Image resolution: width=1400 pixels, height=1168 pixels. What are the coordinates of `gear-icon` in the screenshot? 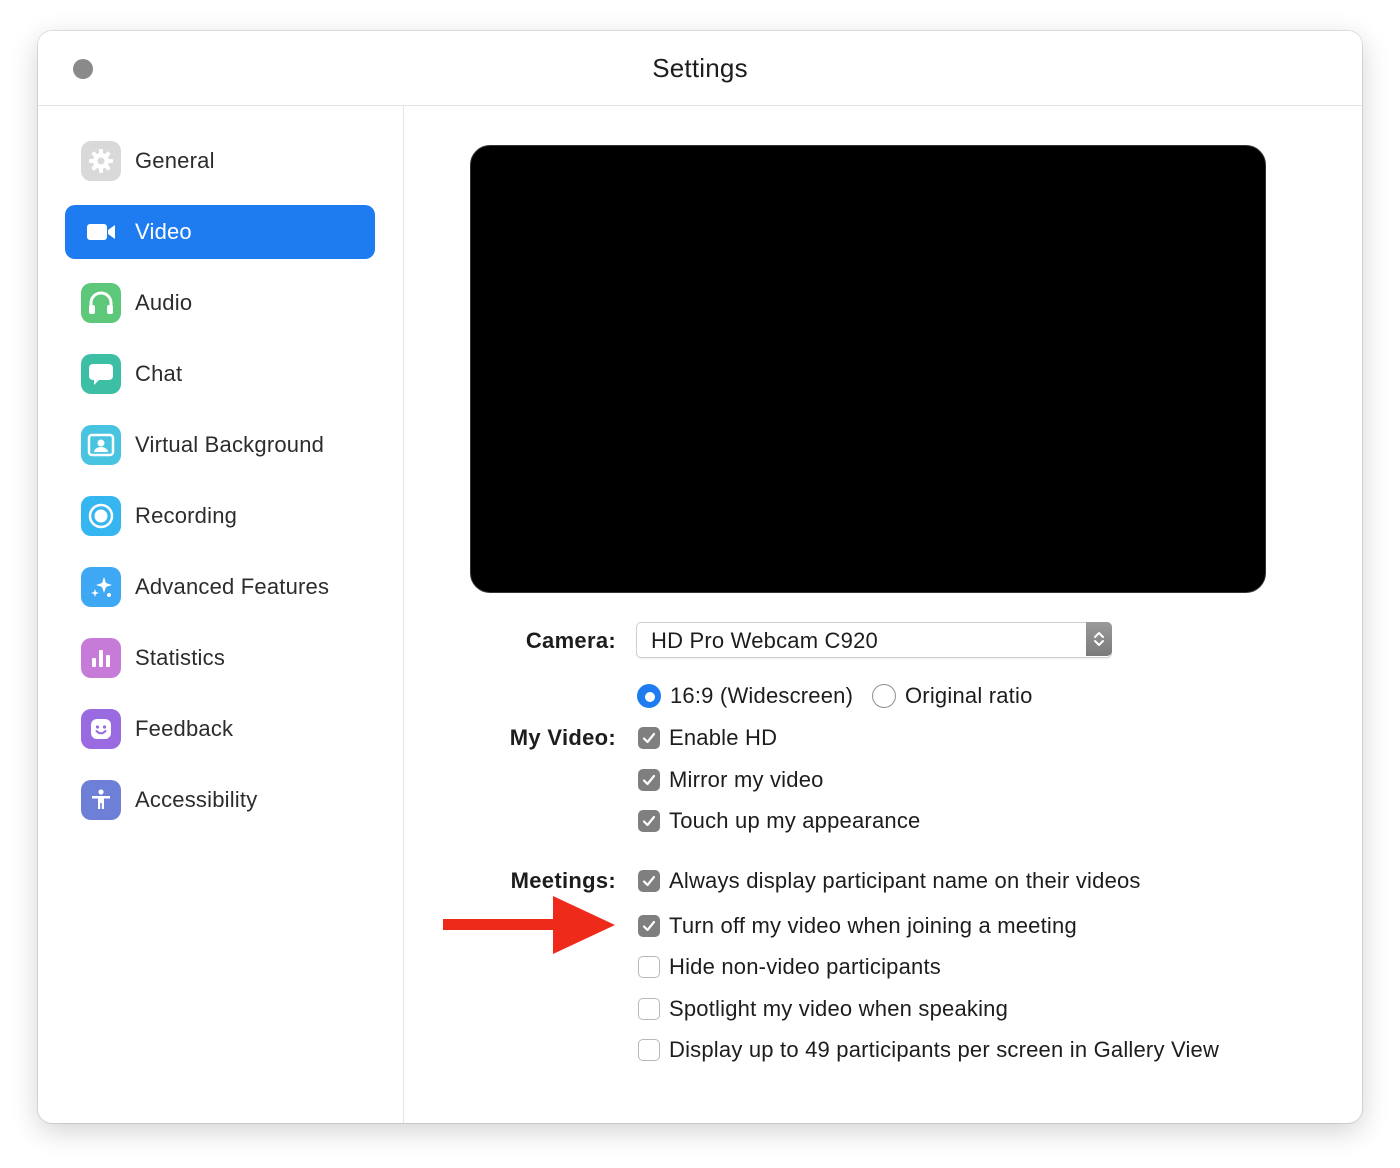 It's located at (101, 161).